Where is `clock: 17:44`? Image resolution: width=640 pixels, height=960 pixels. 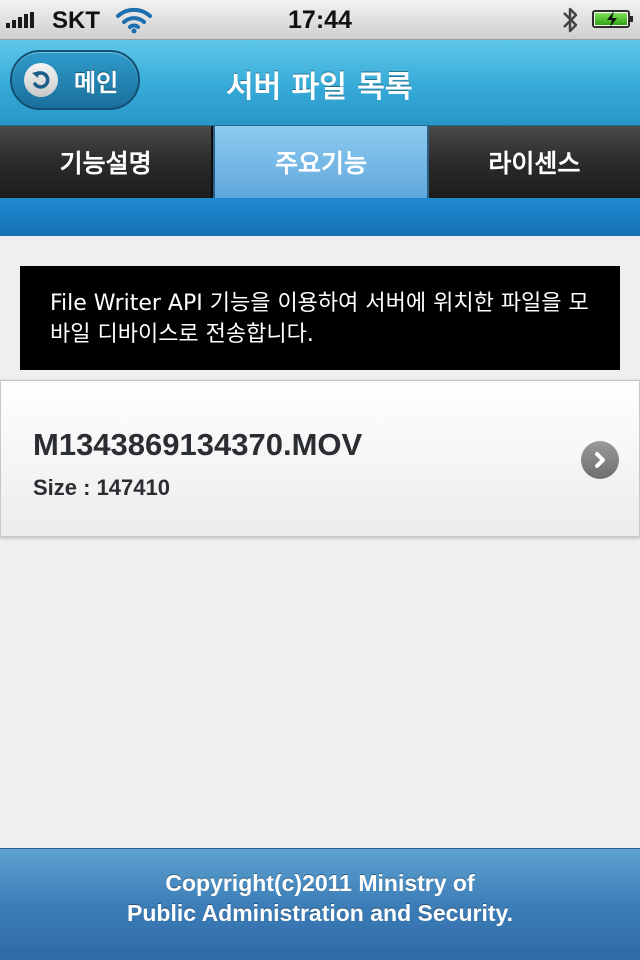 clock: 17:44 is located at coordinates (320, 20).